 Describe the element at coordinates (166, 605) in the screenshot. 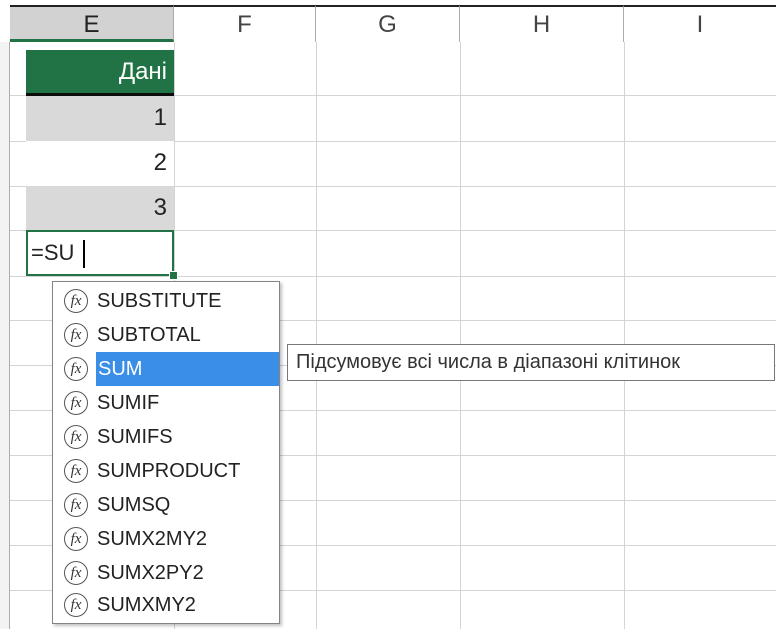

I see `autocomplete-item: fx SUMXMY2` at that location.